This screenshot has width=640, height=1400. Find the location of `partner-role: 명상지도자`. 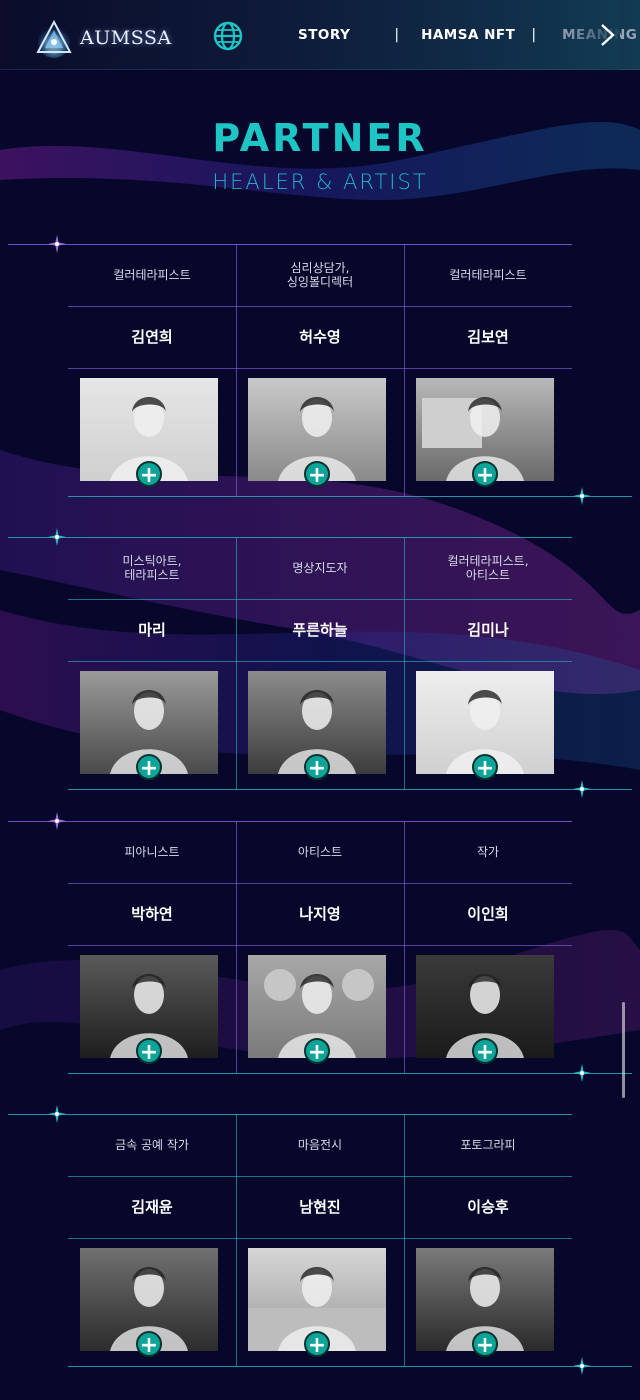

partner-role: 명상지도자 is located at coordinates (320, 568).